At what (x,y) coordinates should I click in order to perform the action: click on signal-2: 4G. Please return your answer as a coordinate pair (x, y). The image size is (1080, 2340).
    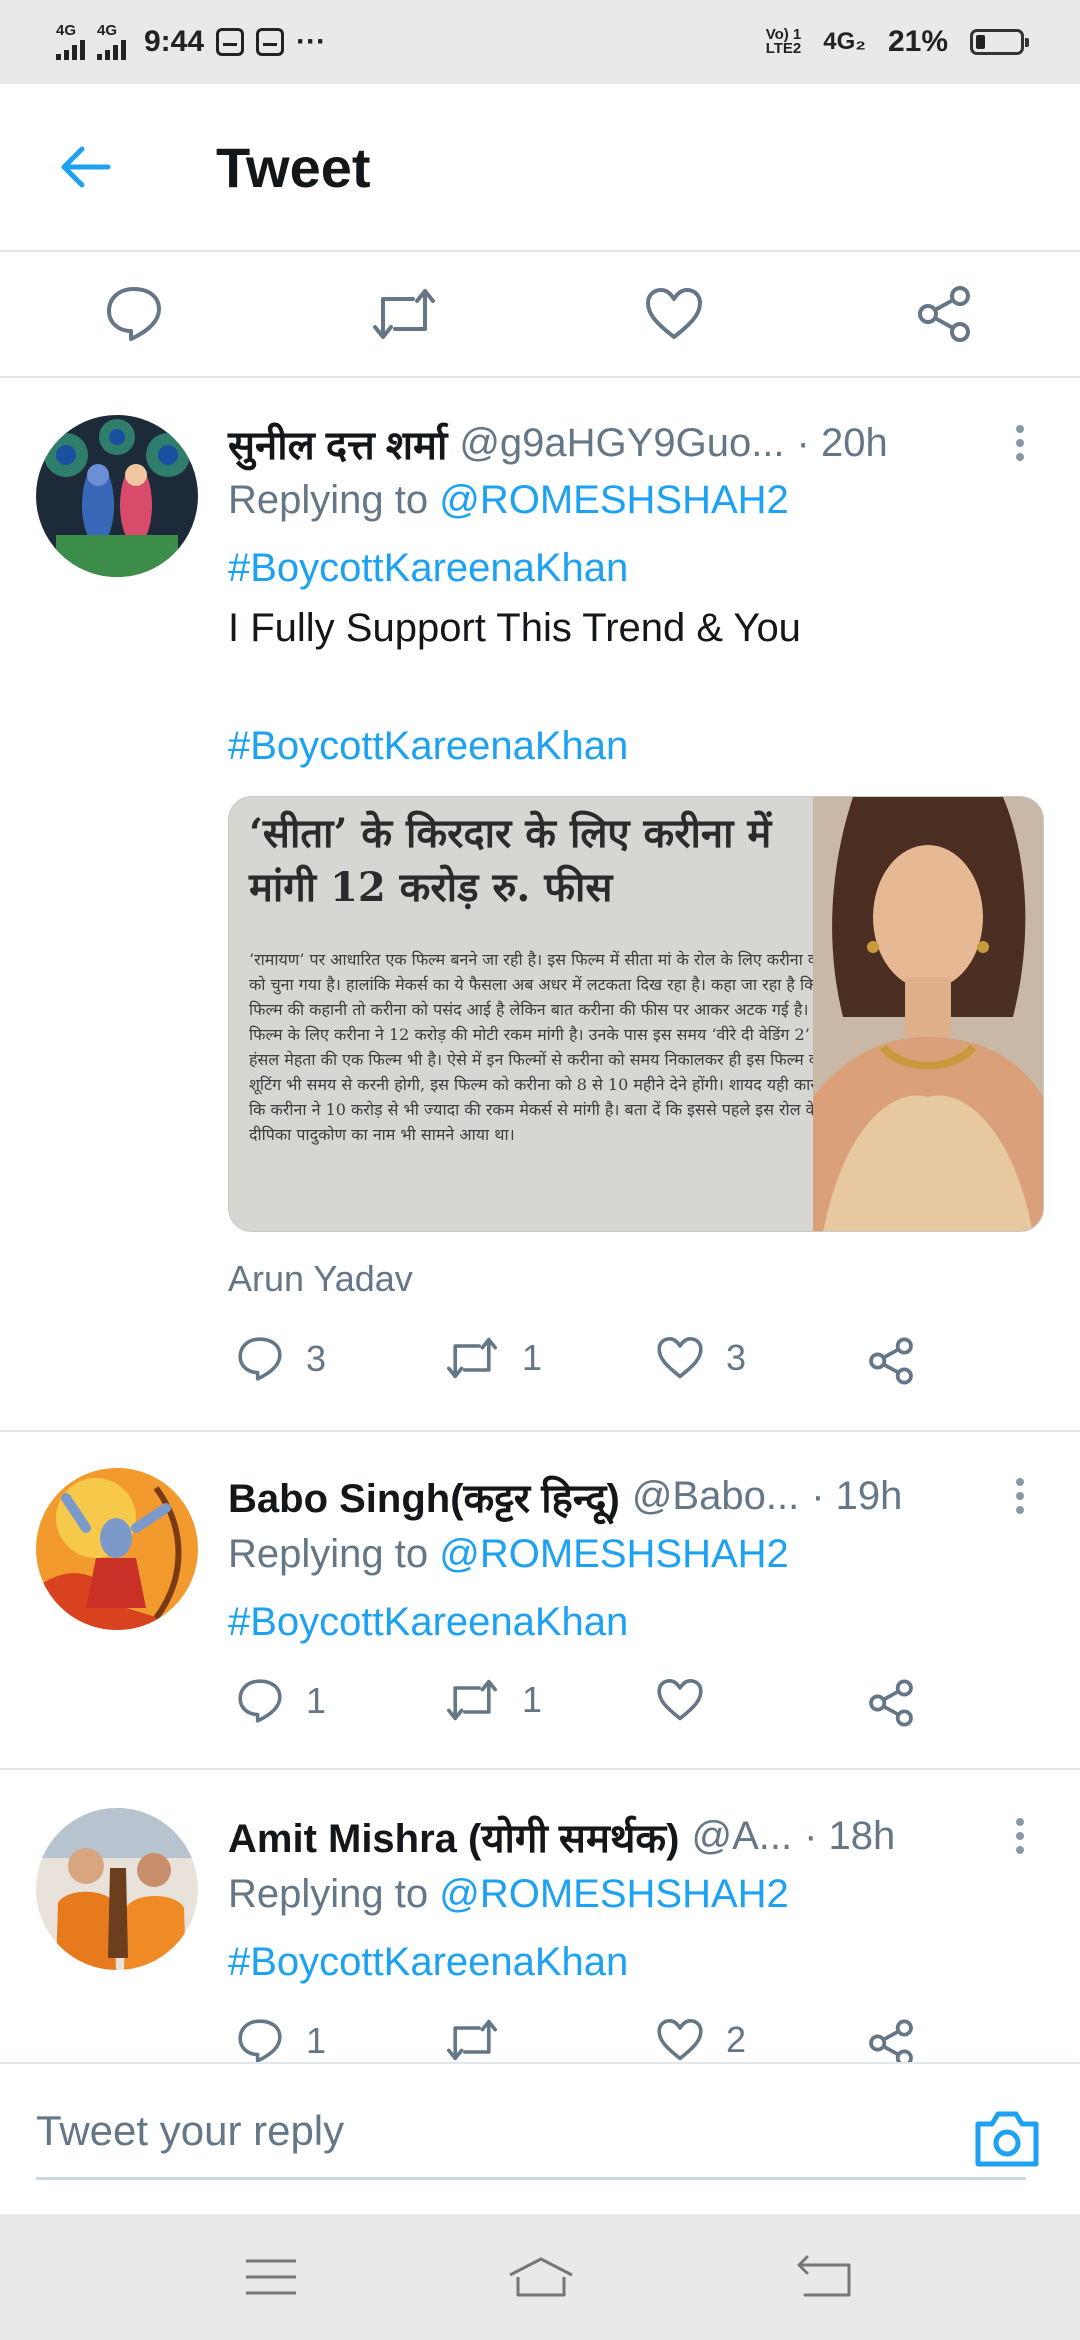
    Looking at the image, I should click on (111, 41).